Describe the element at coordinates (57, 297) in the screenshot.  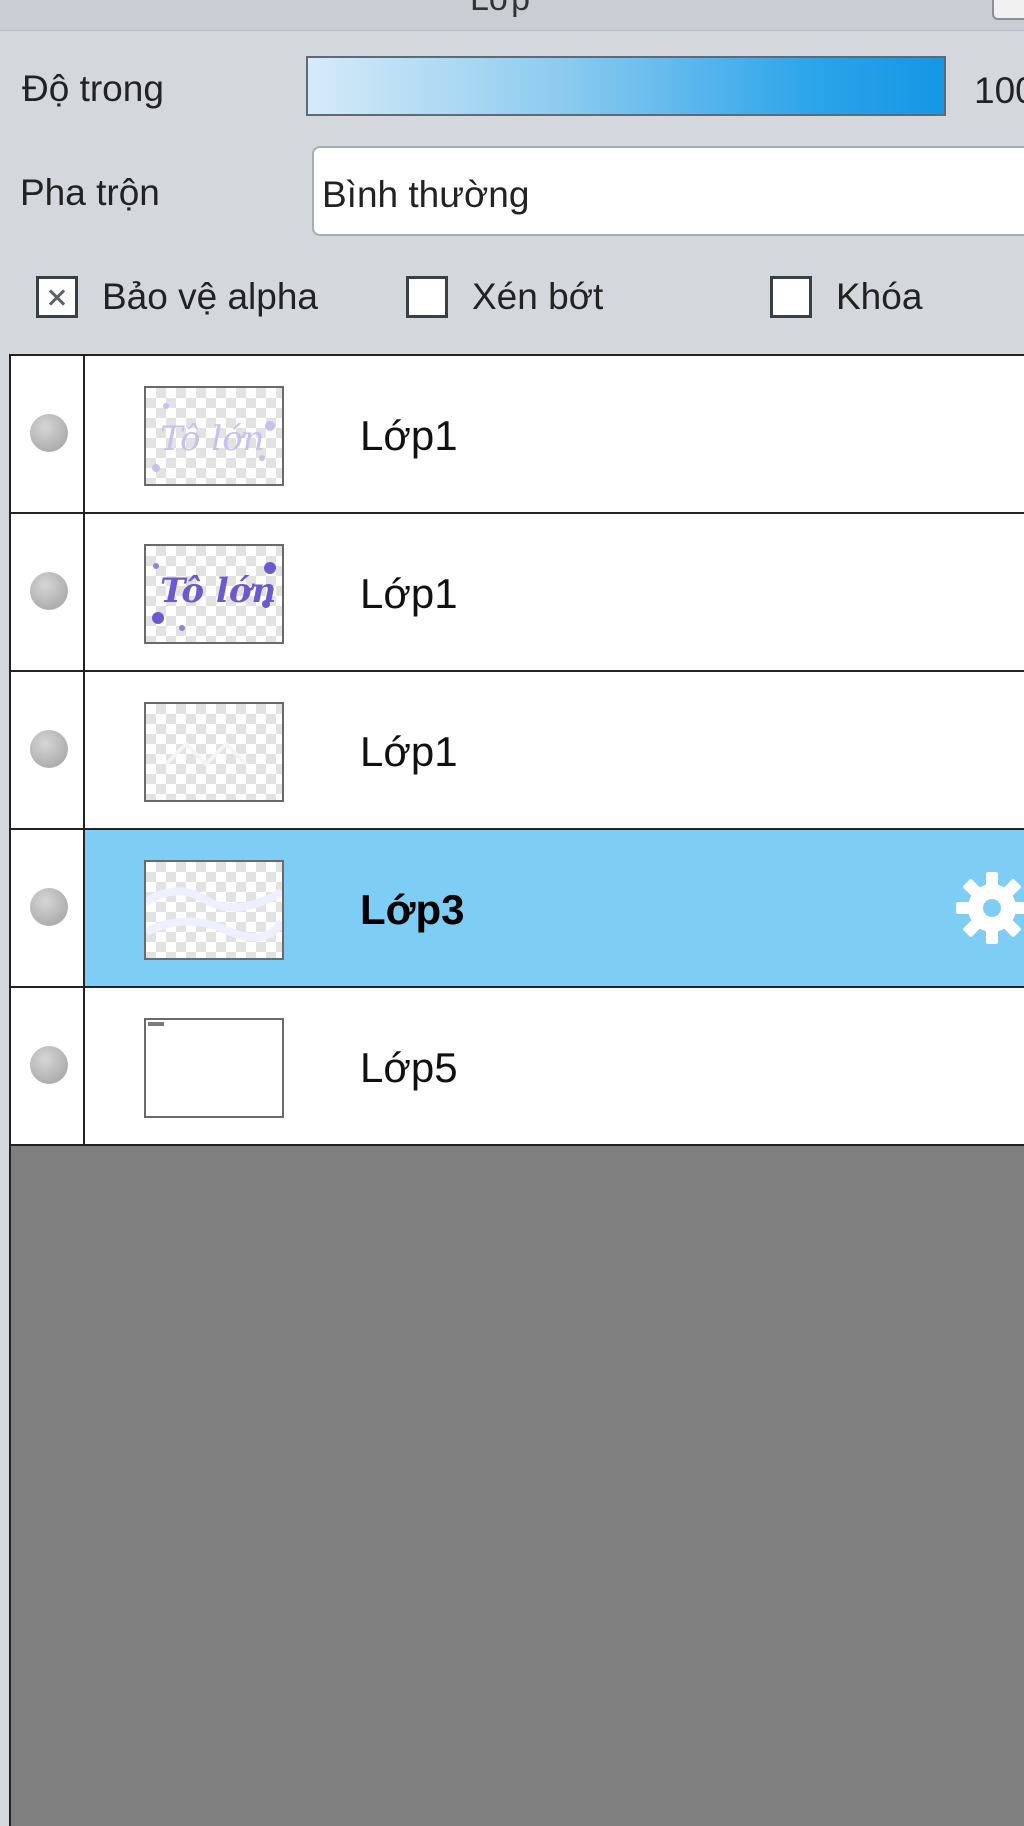
I see `protect-alpha-checkbox` at that location.